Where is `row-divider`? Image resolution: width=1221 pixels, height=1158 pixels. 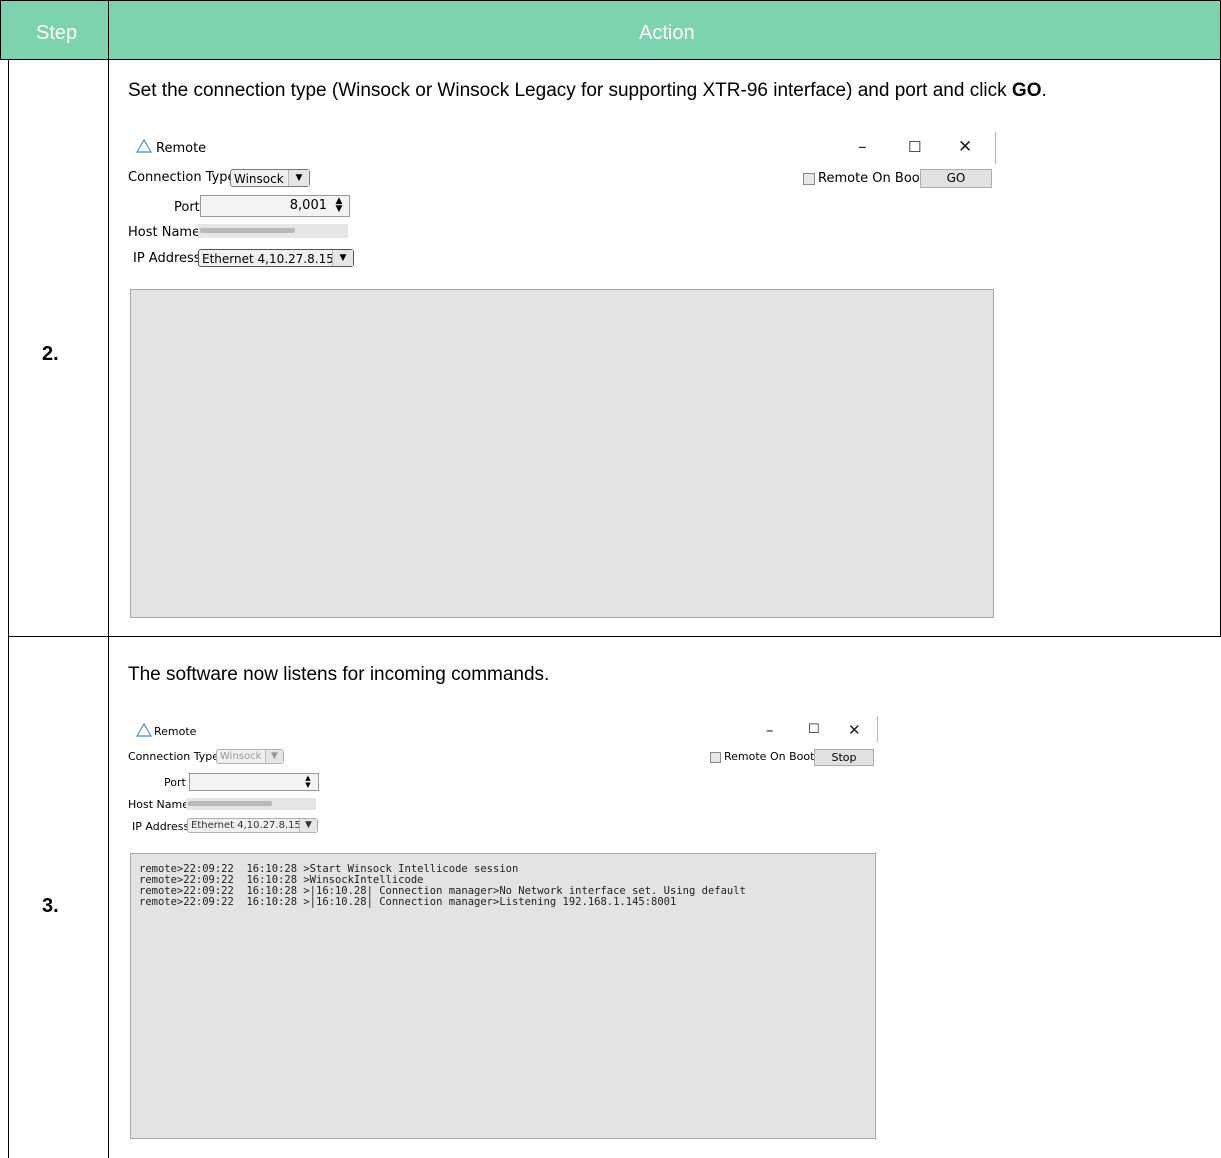
row-divider is located at coordinates (614, 636).